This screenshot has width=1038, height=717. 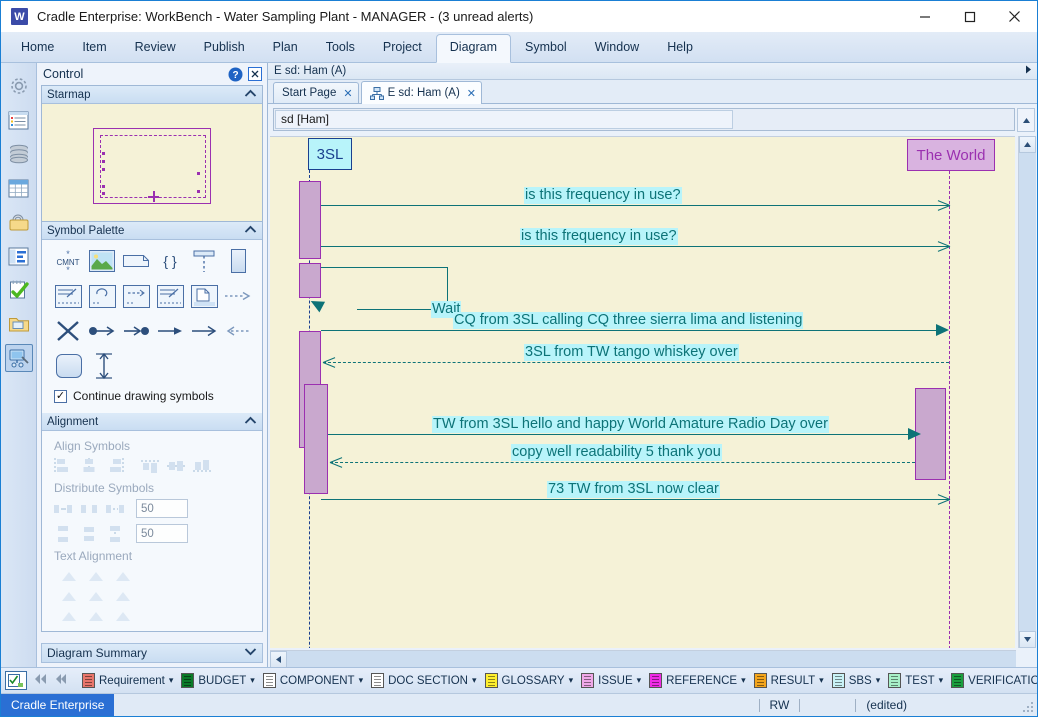 What do you see at coordinates (680, 48) in the screenshot?
I see `menu-item-help: Help` at bounding box center [680, 48].